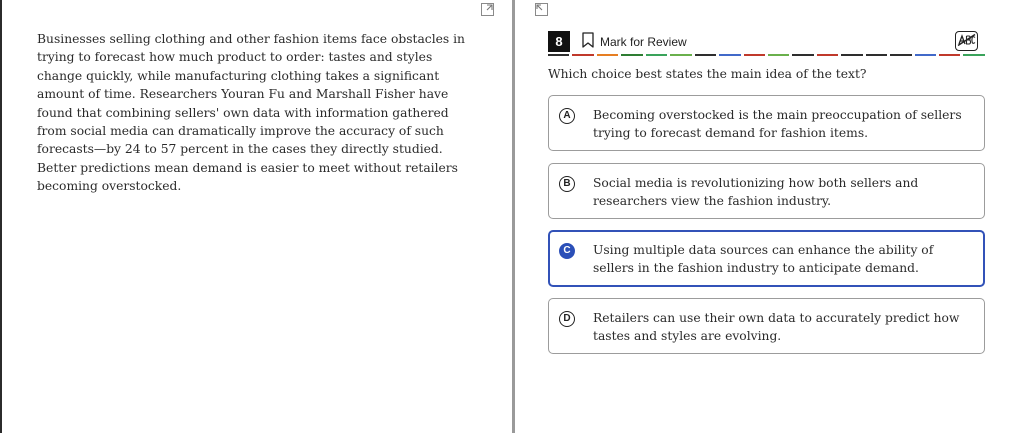 The image size is (1024, 433). What do you see at coordinates (513, 216) in the screenshot?
I see `pane-divider` at bounding box center [513, 216].